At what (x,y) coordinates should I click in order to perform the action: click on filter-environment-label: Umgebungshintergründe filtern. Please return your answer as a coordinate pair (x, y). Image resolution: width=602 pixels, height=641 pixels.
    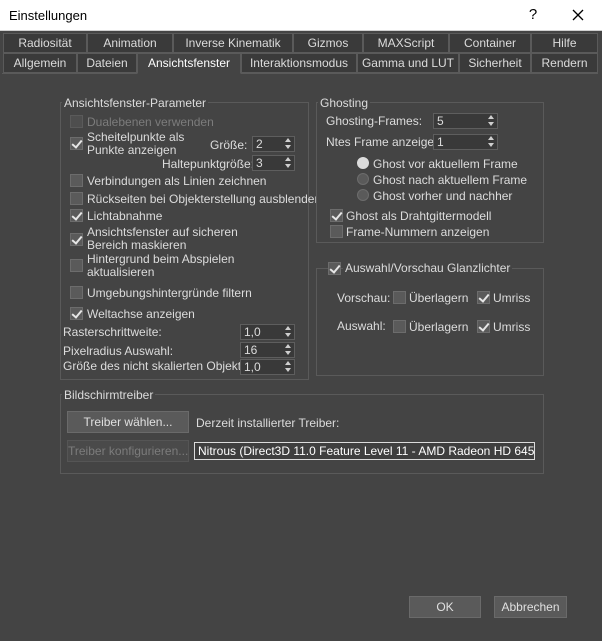
    Looking at the image, I should click on (169, 293).